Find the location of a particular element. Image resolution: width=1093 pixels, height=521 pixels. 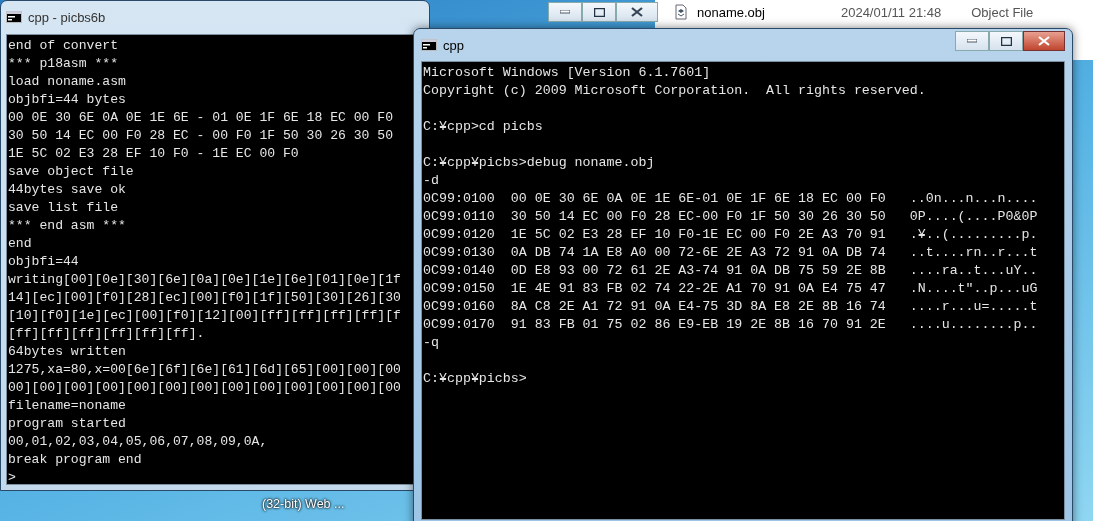

console-line: *** p18asm *** is located at coordinates (63, 64).